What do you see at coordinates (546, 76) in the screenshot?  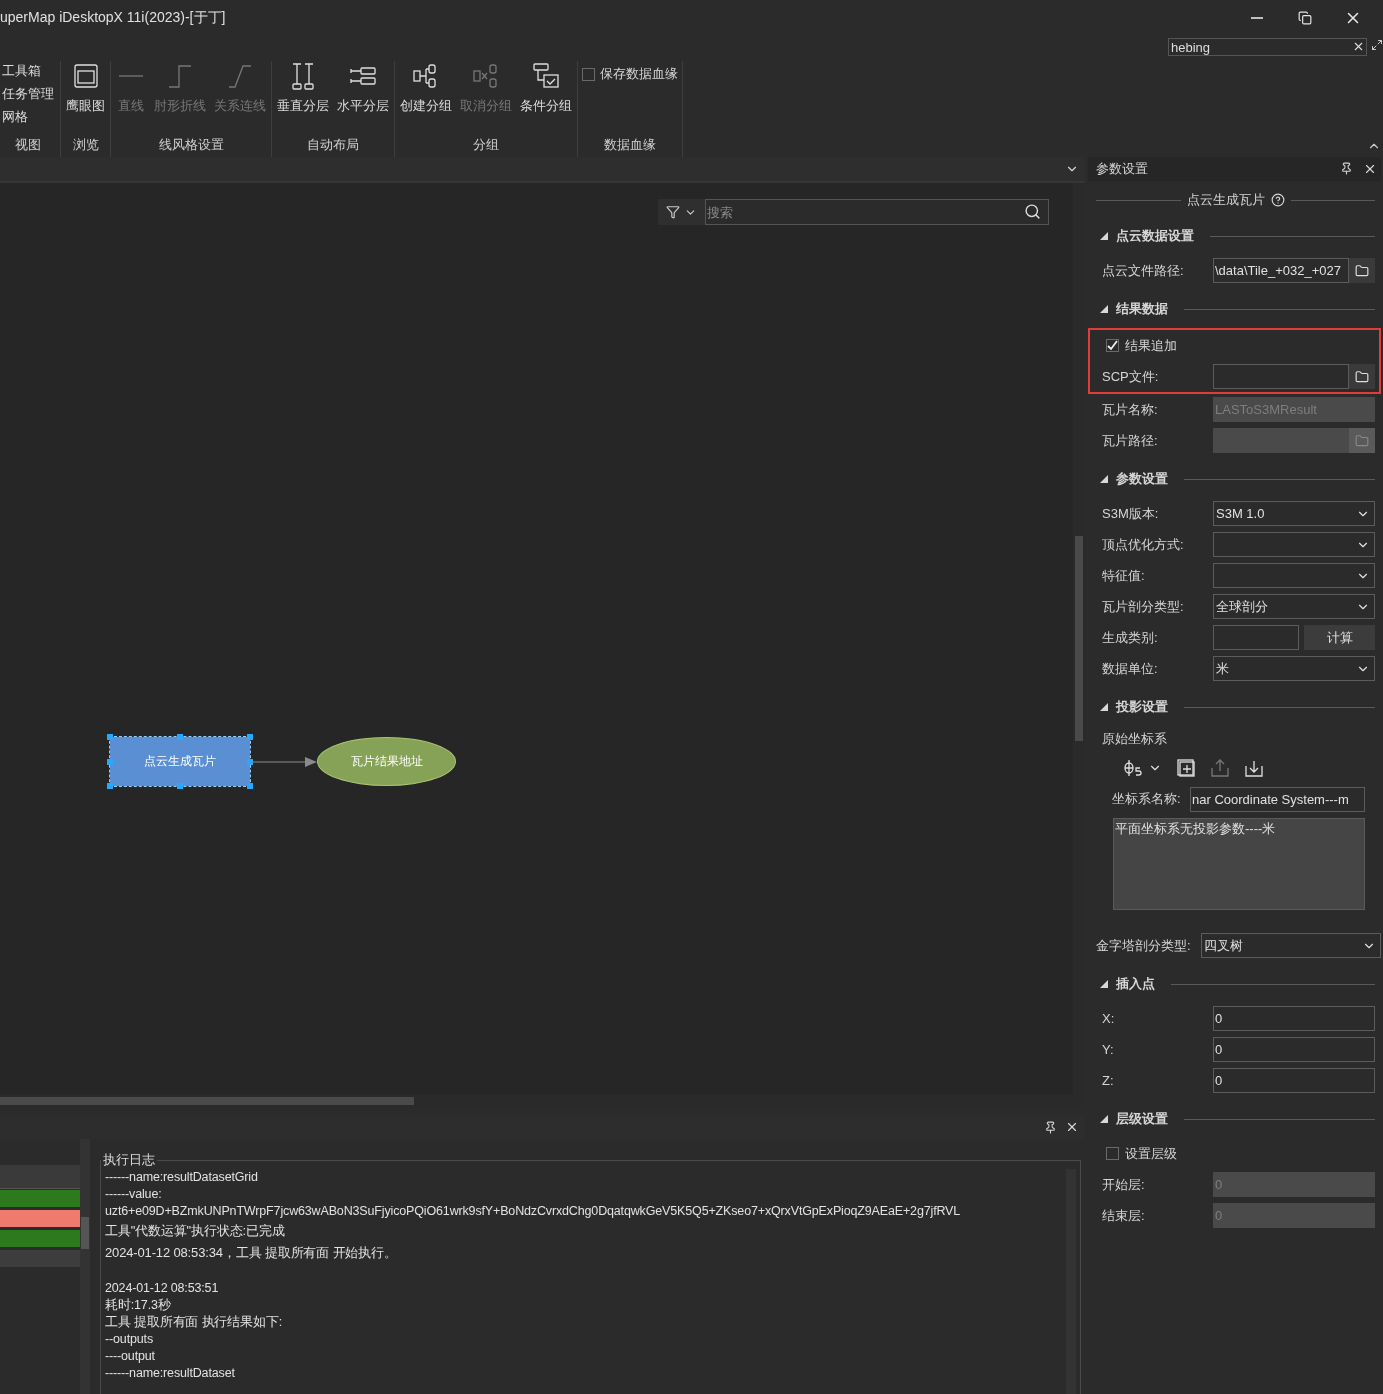 I see `condition-group-icon` at bounding box center [546, 76].